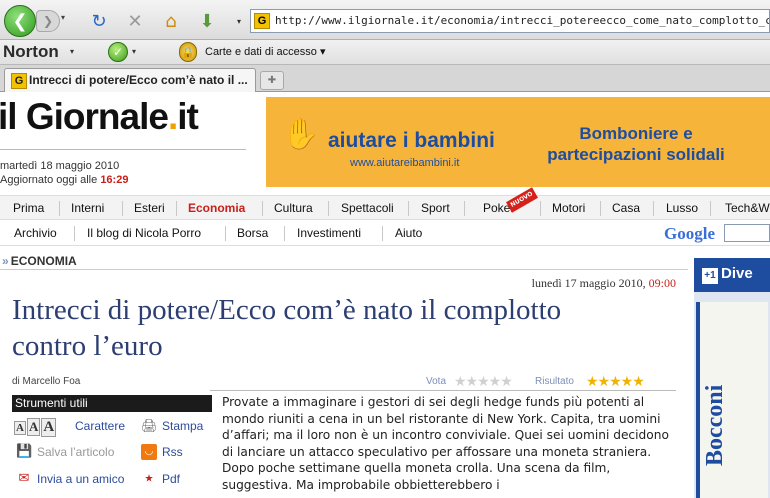  What do you see at coordinates (64, 180) in the screenshot?
I see `updated-line: Aggiornato oggi alle 16:29` at bounding box center [64, 180].